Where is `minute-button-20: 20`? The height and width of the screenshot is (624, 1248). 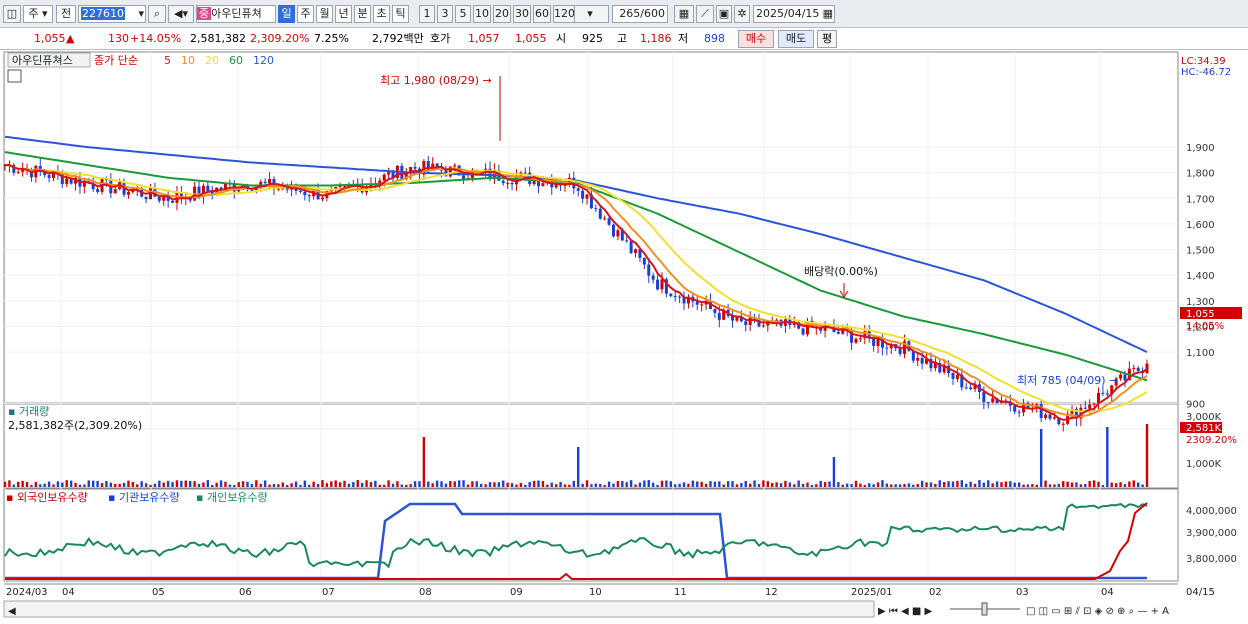
minute-button-20: 20 is located at coordinates (502, 14).